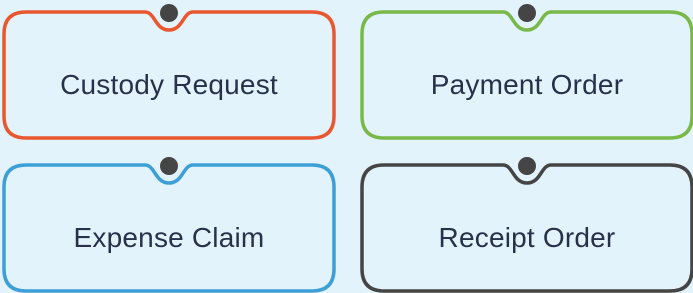 The width and height of the screenshot is (693, 293). I want to click on card-label: Expense Claim, so click(169, 237).